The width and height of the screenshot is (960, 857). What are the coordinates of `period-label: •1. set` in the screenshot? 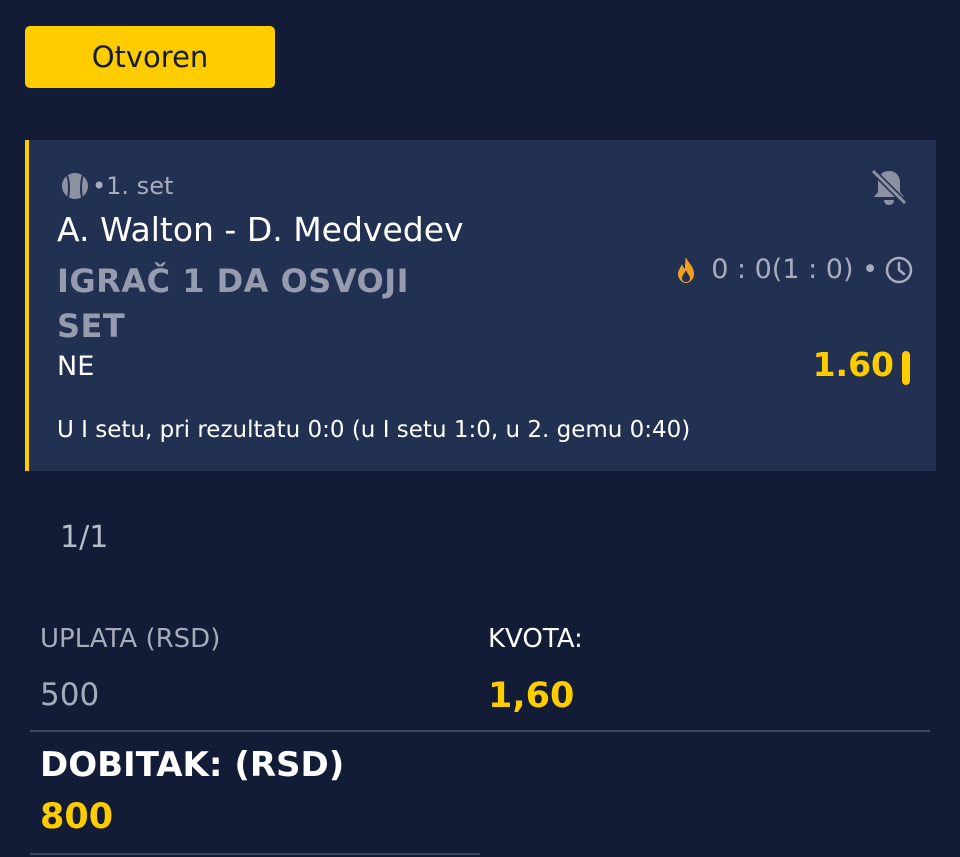 It's located at (133, 186).